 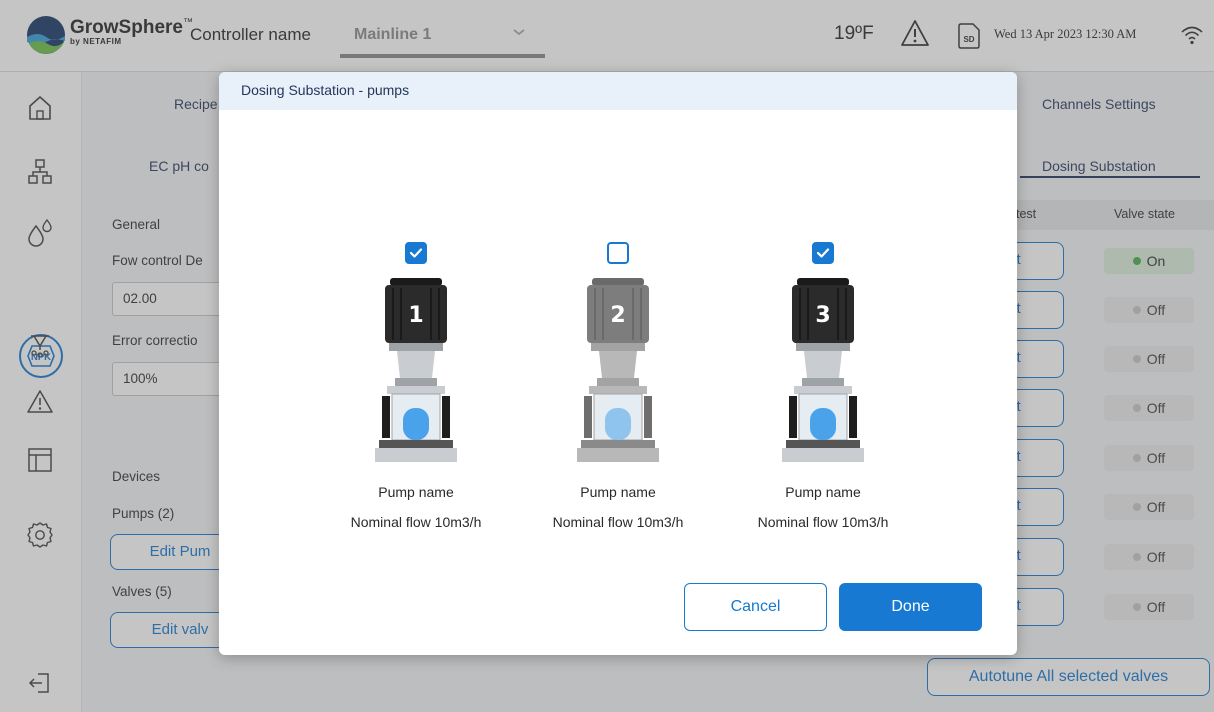 I want to click on pump-card: 2 Pump name Nominal flow 10m3/h, so click(x=618, y=392).